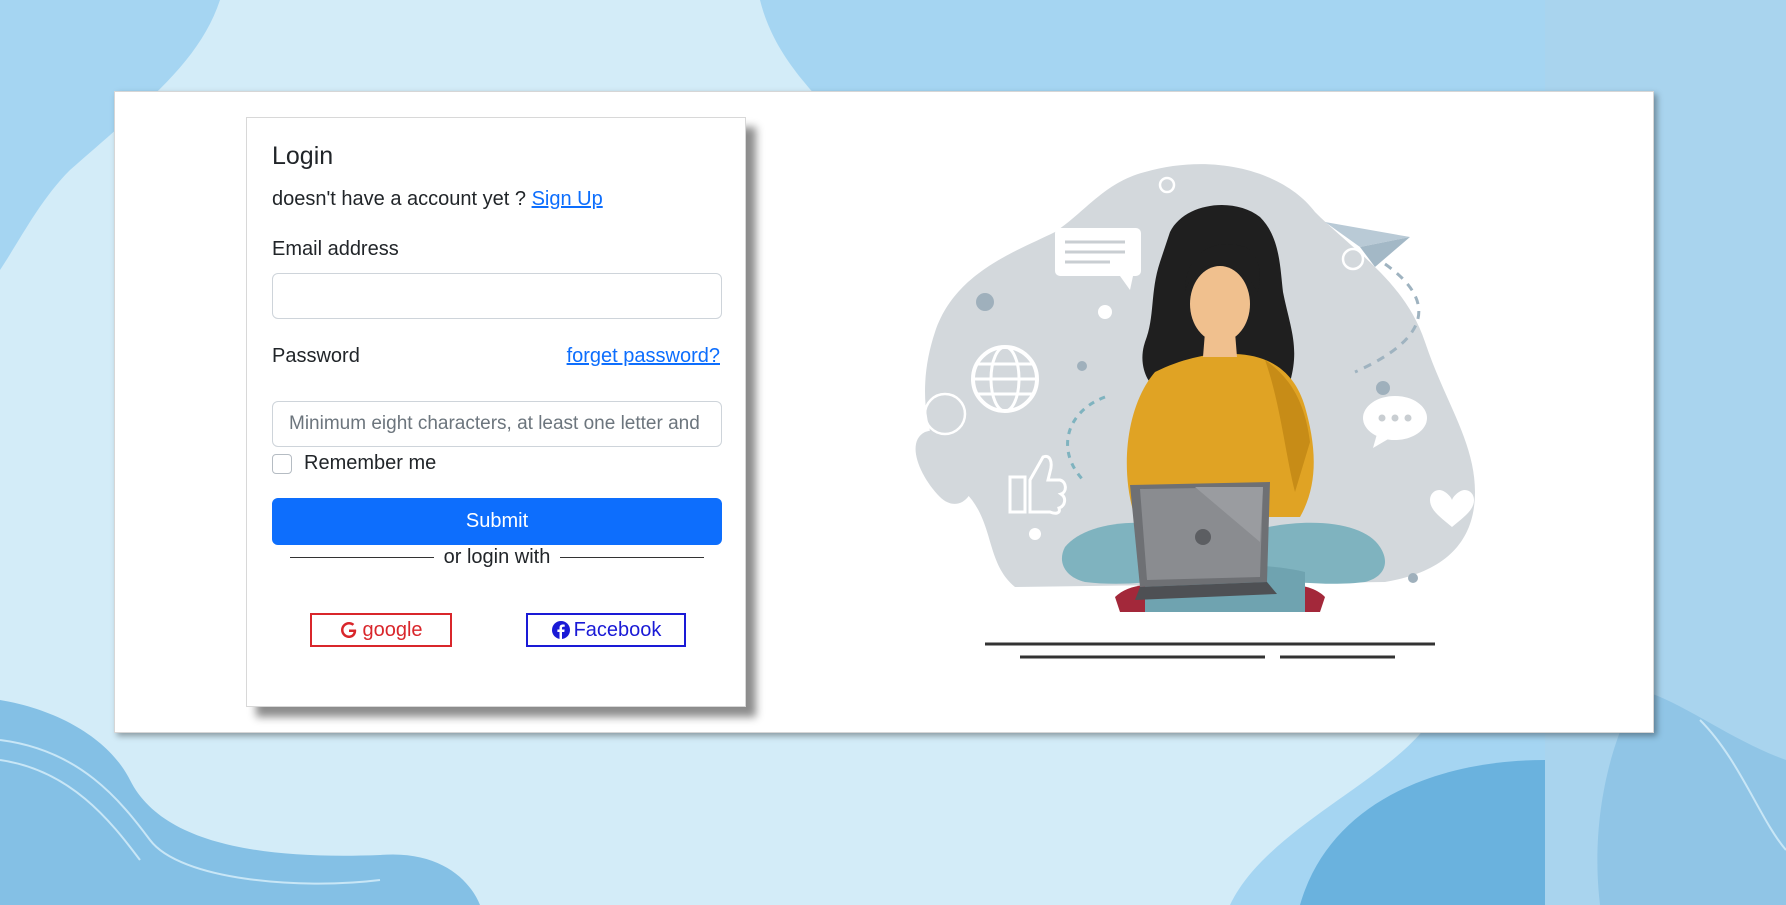 The width and height of the screenshot is (1786, 905). I want to click on remember-label: Remember me, so click(370, 463).